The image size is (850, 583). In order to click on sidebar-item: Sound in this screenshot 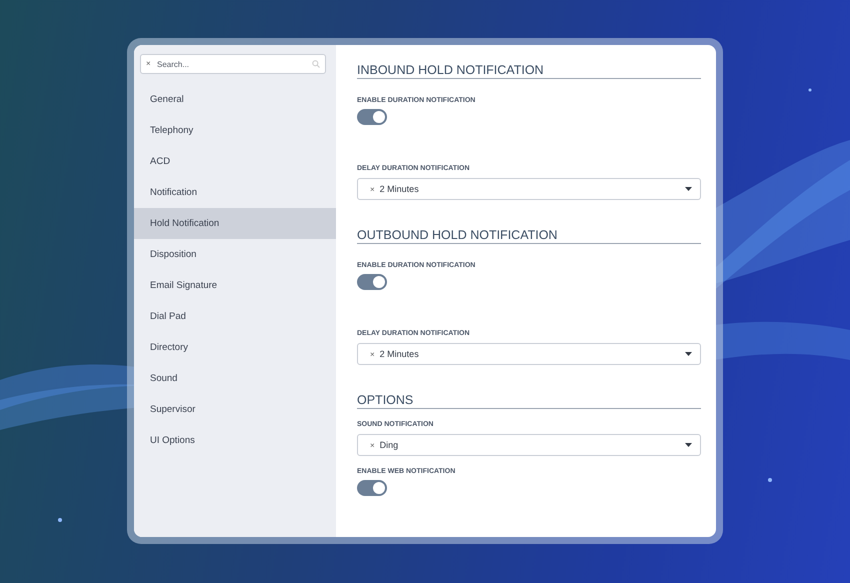, I will do `click(235, 378)`.